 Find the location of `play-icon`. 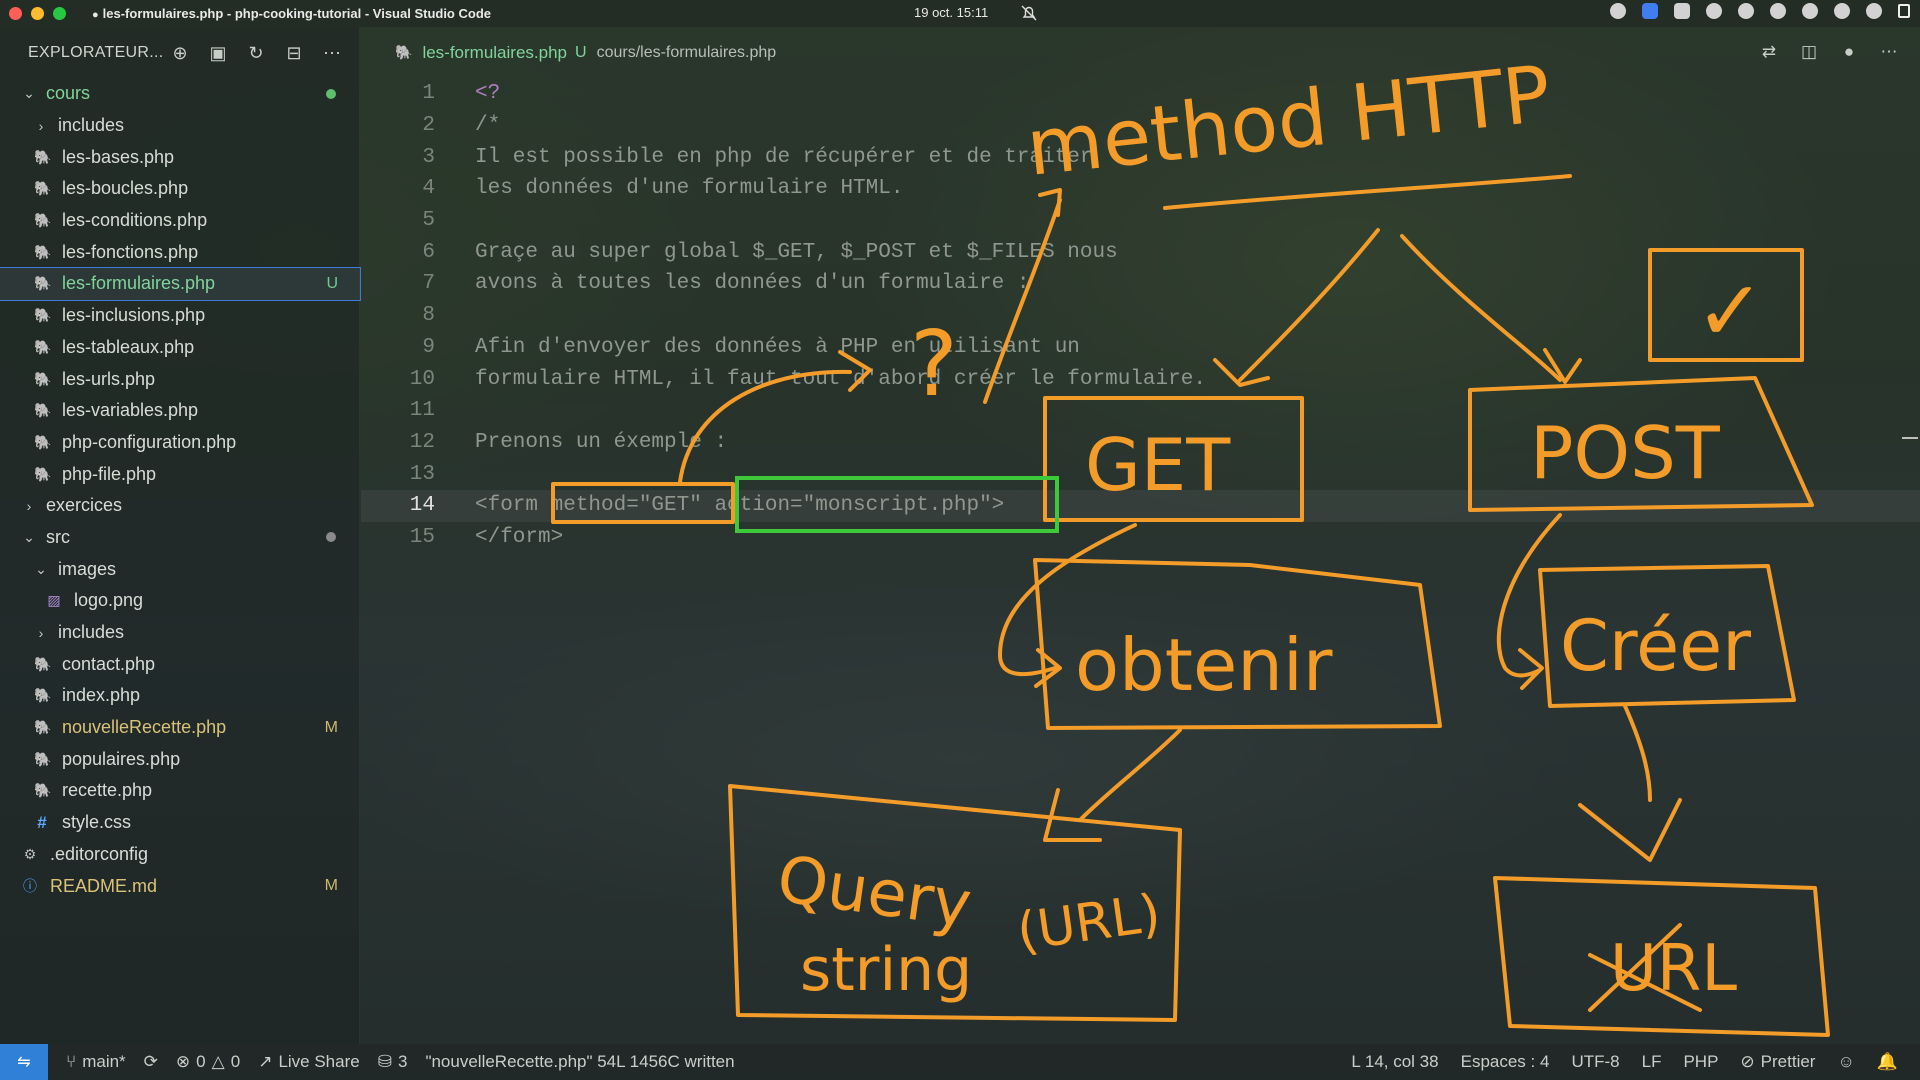

play-icon is located at coordinates (1746, 11).